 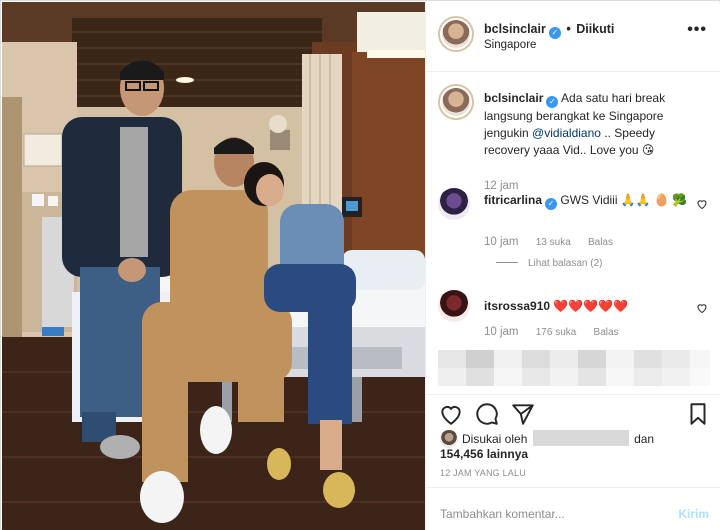 I want to click on comment-icon, so click(x=487, y=414).